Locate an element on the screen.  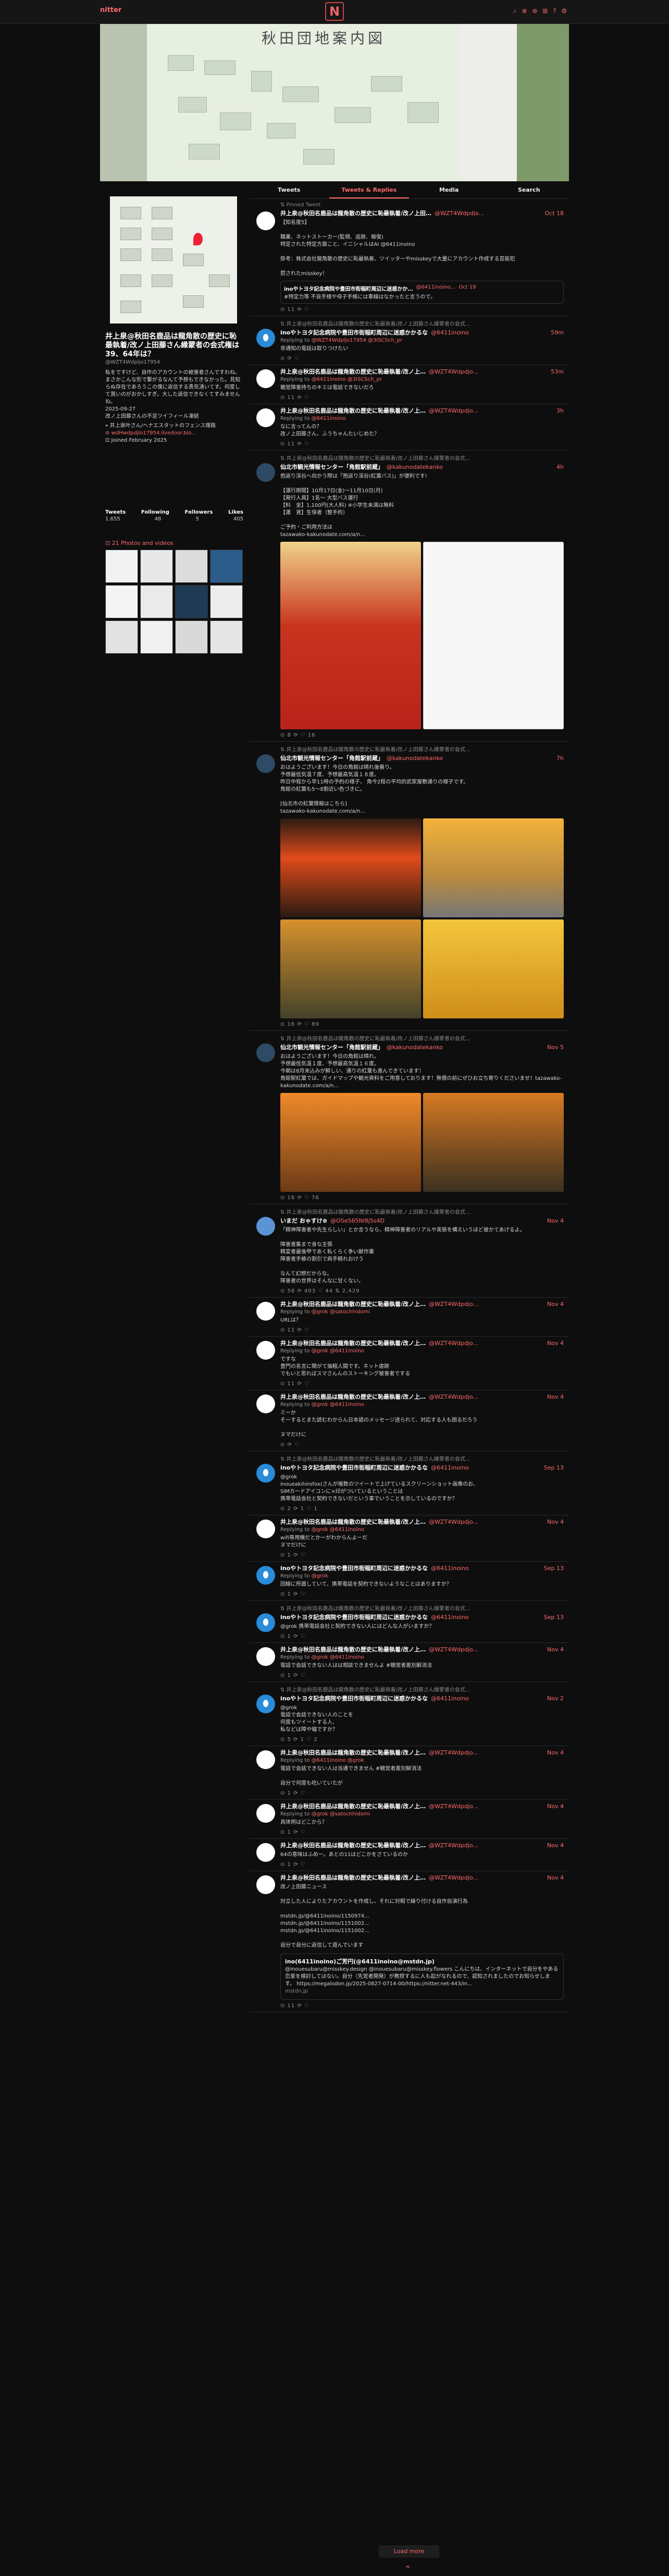
tweet-actions: ⊙ 2 ⟳ 1 ♡ 1 is located at coordinates (422, 1509).